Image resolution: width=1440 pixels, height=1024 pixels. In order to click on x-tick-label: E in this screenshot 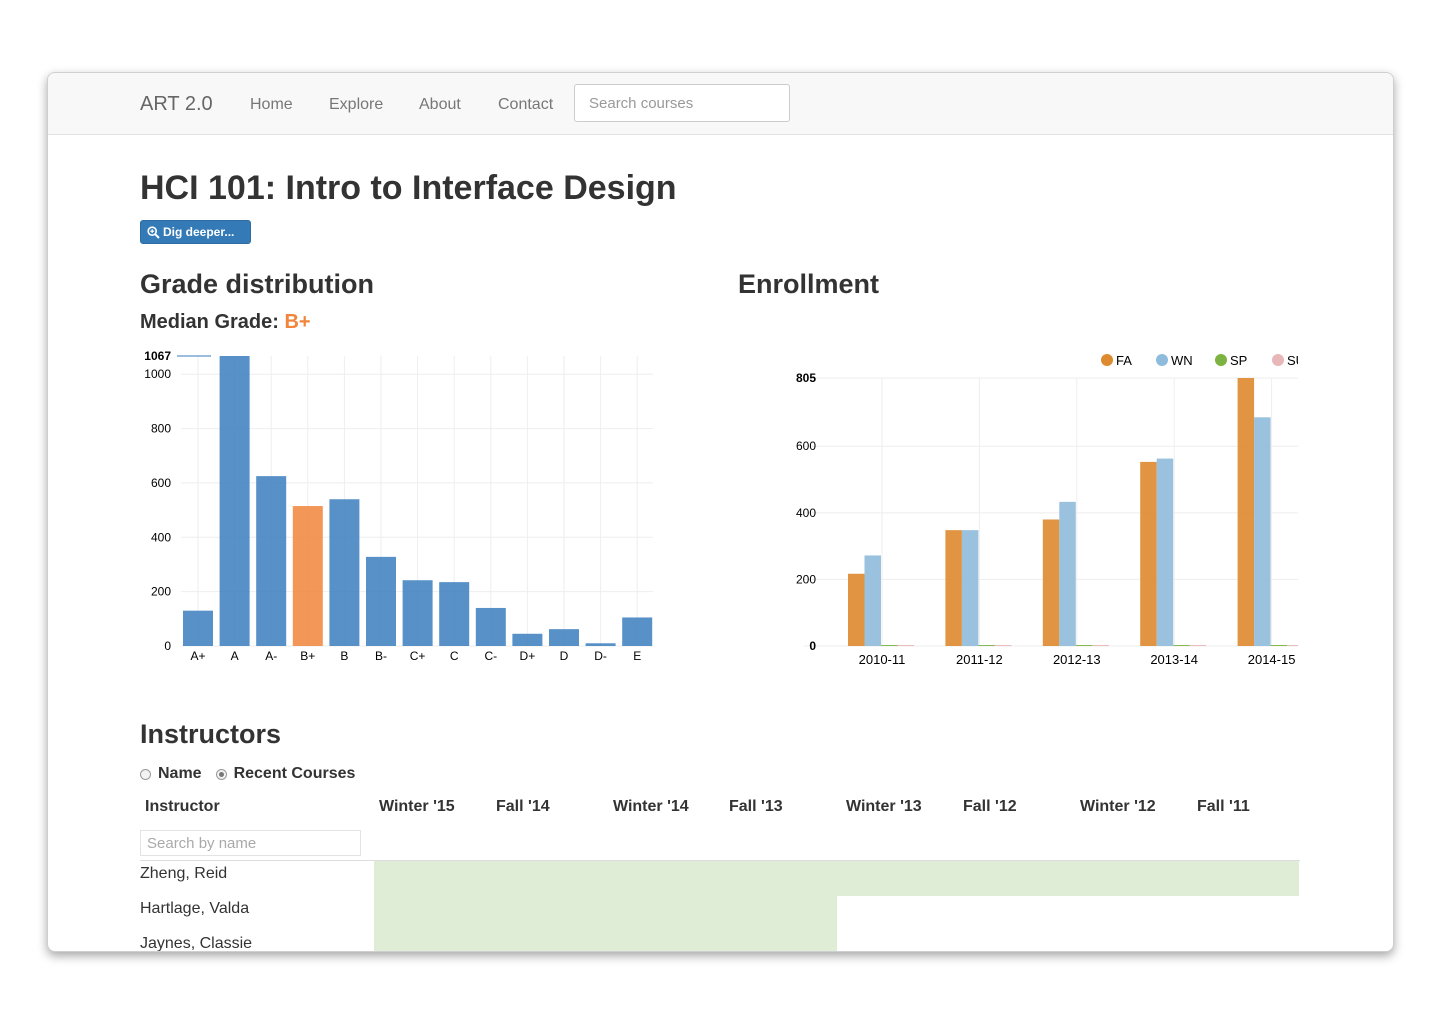, I will do `click(637, 656)`.